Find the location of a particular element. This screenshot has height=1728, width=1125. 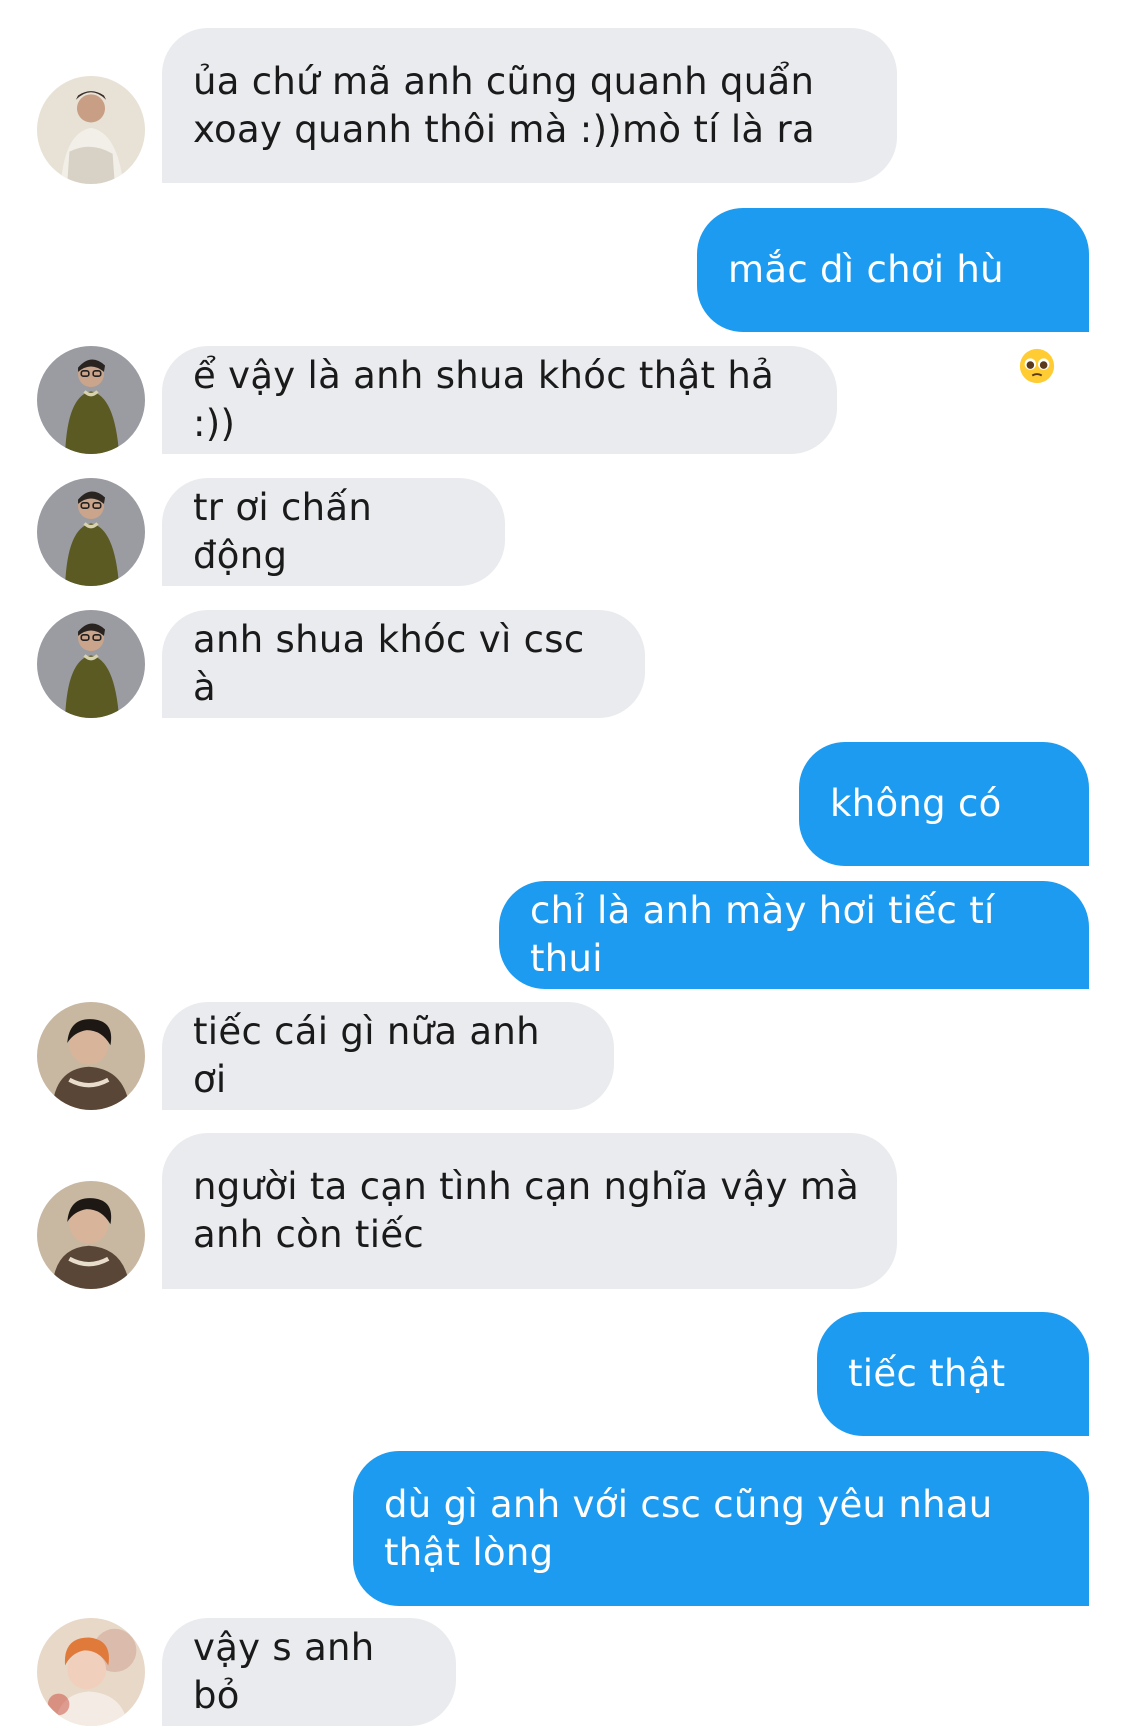

chat-bubble-incoming: ể vậy là anh shua khóc thật hả :)) is located at coordinates (499, 400).